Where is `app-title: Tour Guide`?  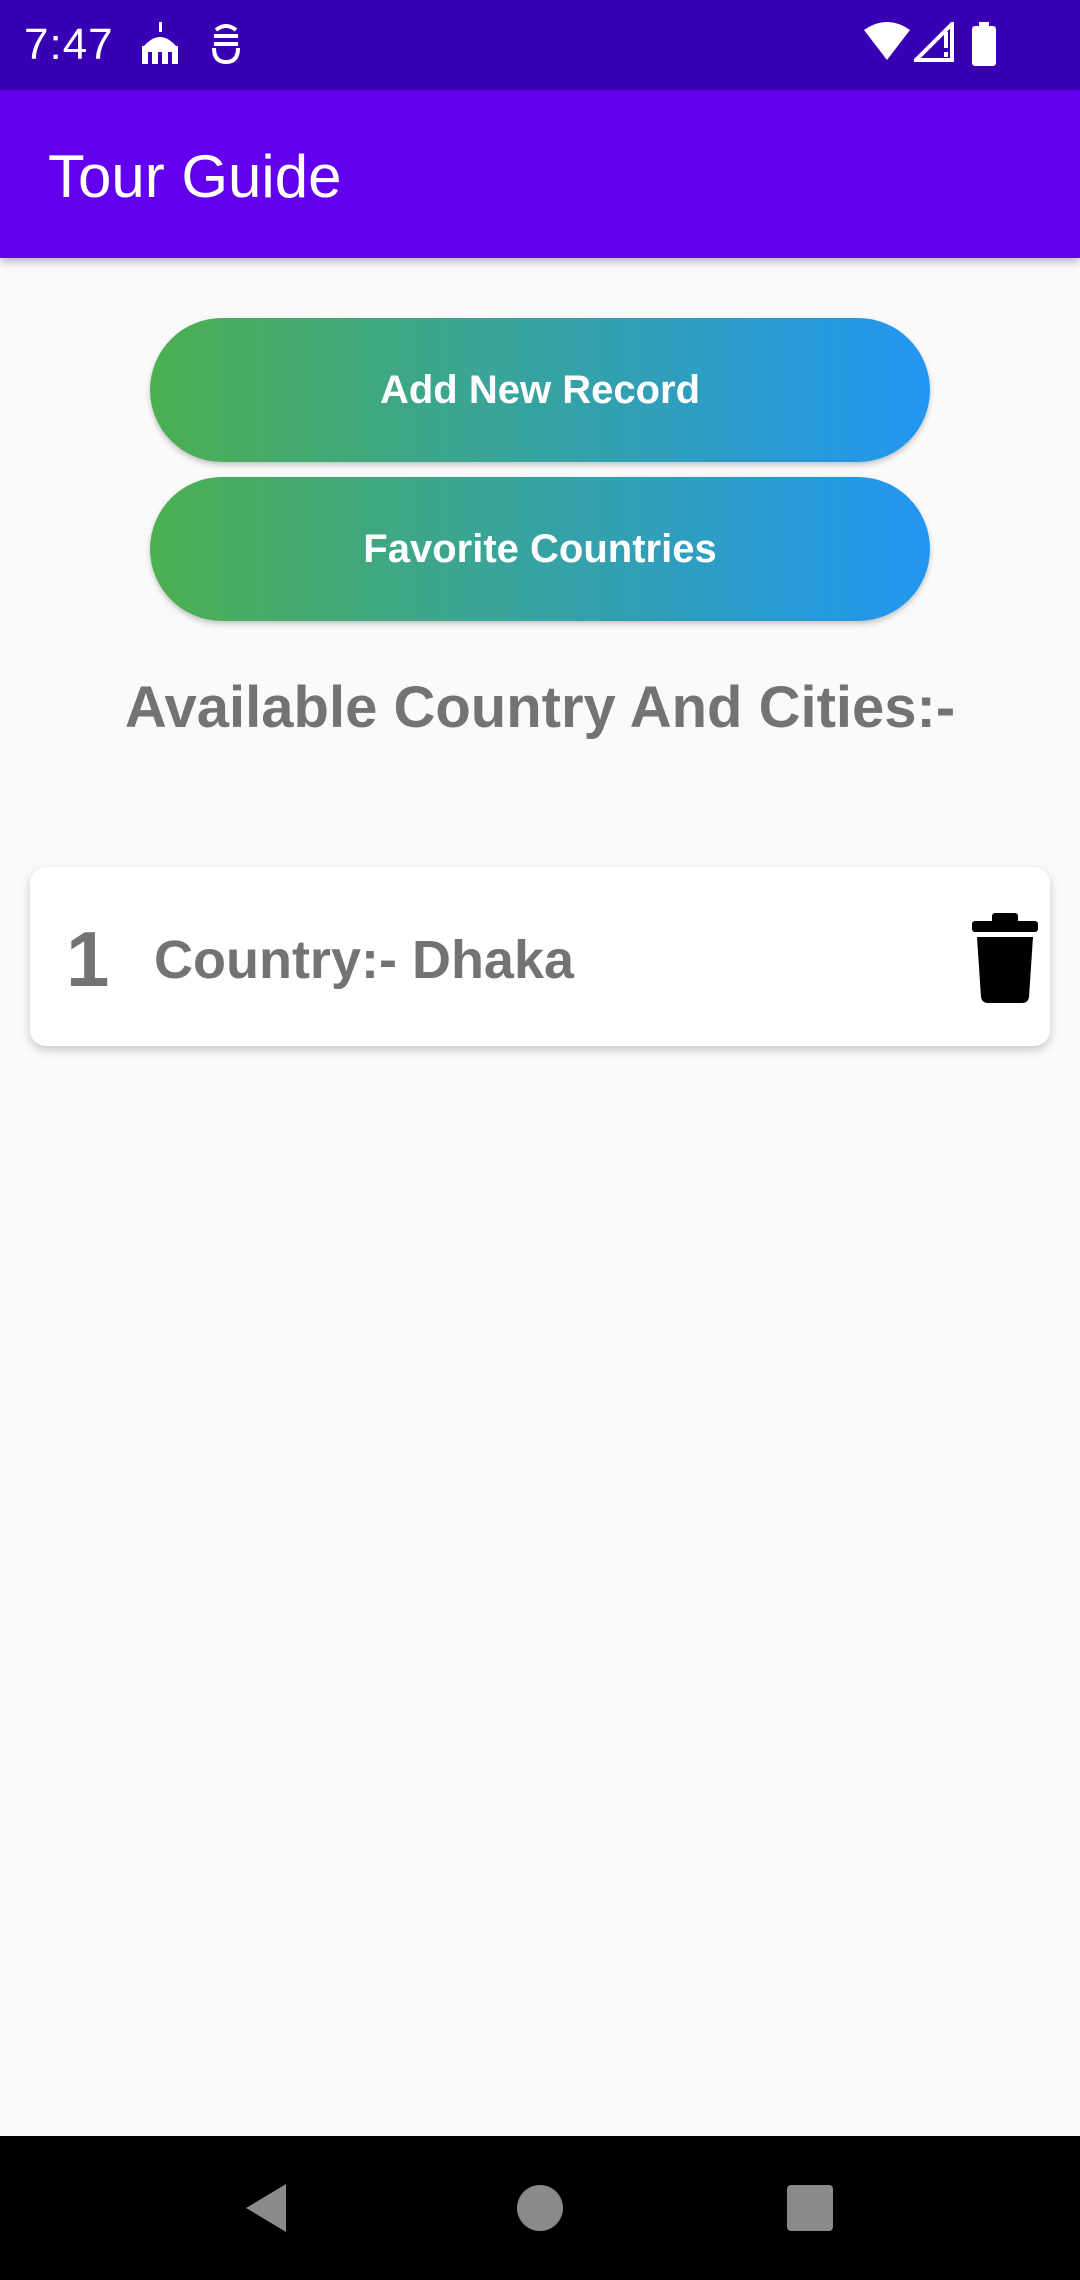 app-title: Tour Guide is located at coordinates (195, 176).